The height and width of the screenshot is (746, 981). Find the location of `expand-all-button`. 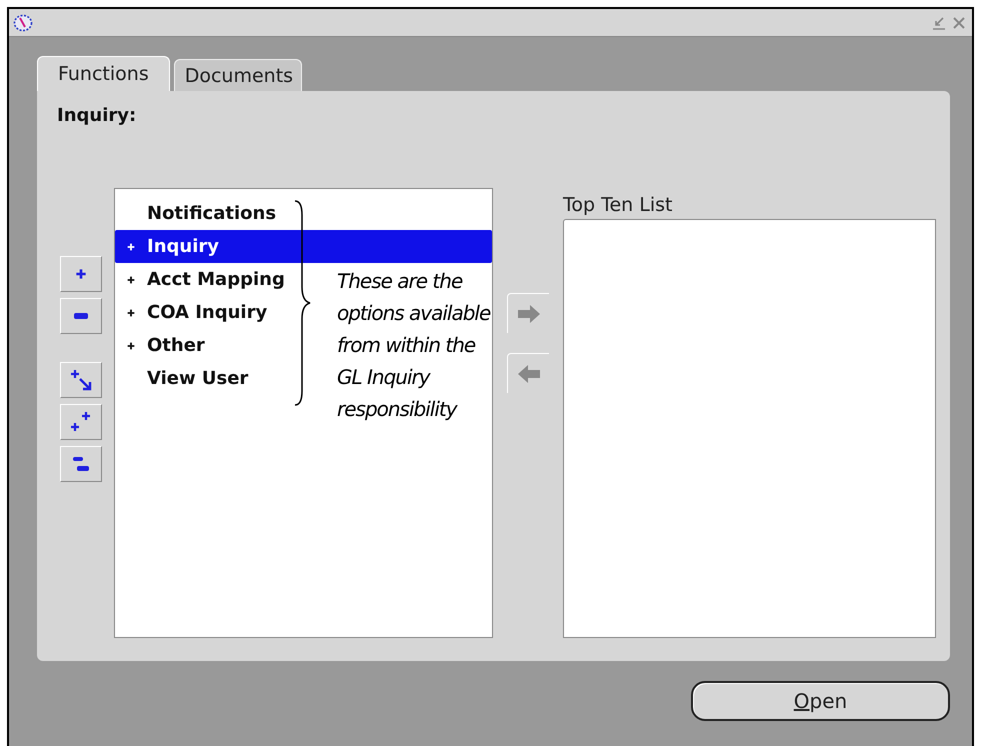

expand-all-button is located at coordinates (81, 422).